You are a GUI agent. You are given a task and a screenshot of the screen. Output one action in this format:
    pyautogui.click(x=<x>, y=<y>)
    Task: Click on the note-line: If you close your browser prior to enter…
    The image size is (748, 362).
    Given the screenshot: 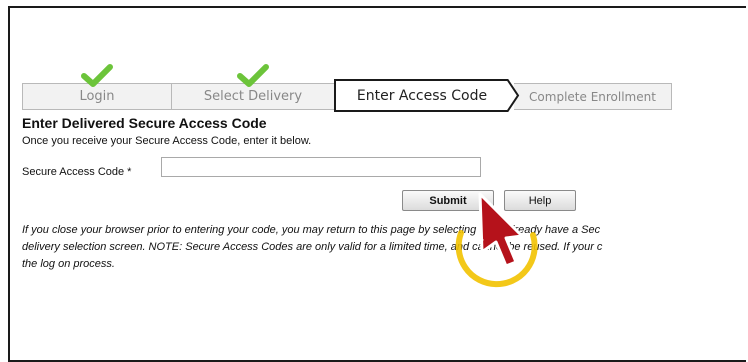 What is the action you would take?
    pyautogui.click(x=311, y=230)
    